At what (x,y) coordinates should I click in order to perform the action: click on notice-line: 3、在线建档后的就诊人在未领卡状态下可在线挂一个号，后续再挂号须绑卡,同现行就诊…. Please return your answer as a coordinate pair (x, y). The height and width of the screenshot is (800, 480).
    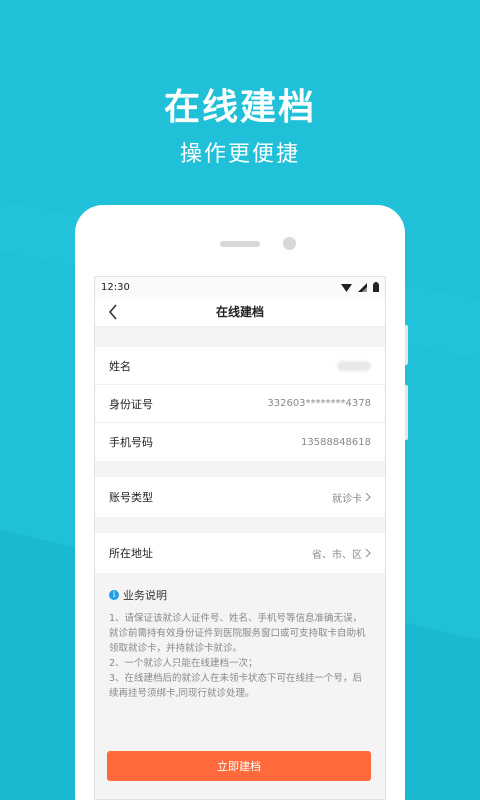
    Looking at the image, I should click on (236, 686).